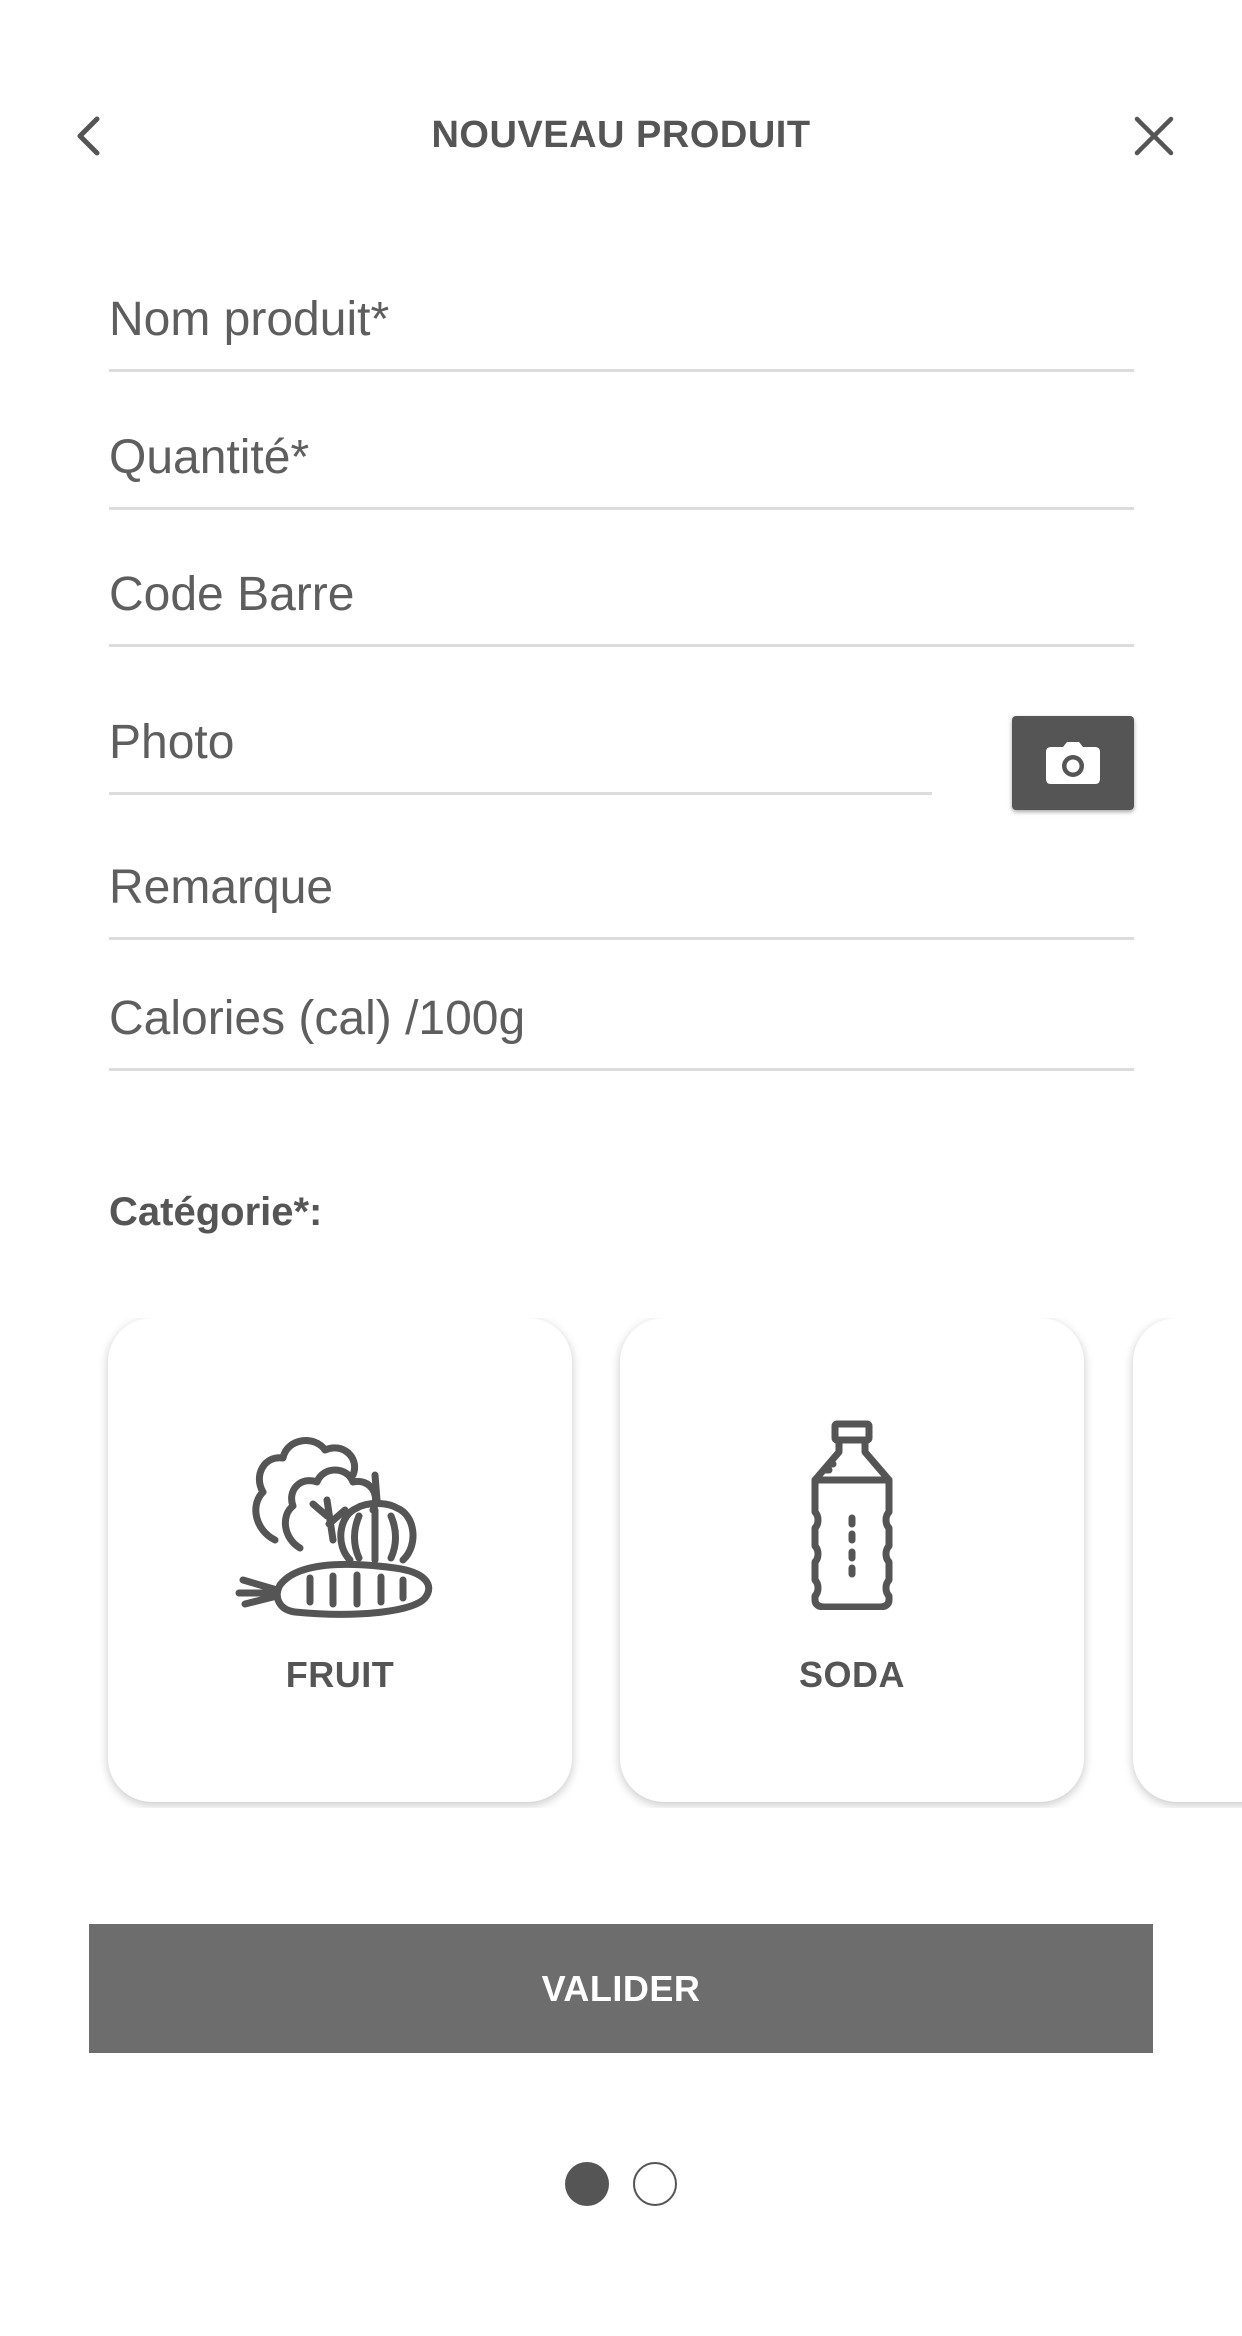 Image resolution: width=1242 pixels, height=2336 pixels. I want to click on product-name-field-wrapper, so click(621, 332).